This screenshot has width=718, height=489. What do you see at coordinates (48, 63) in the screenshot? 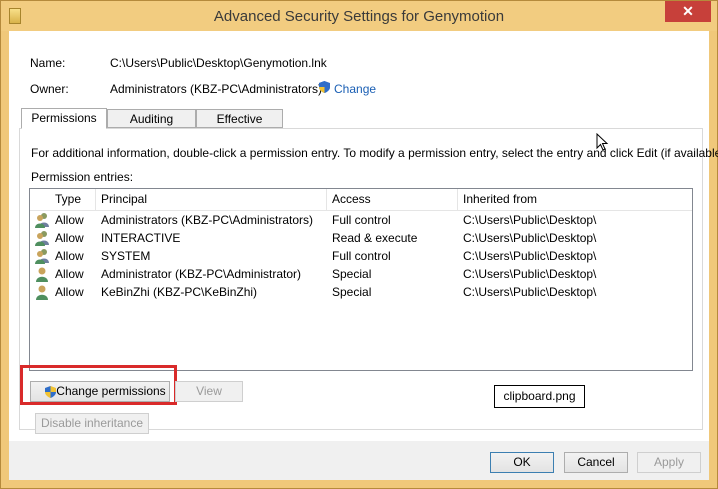
I see `name-label: Name:` at bounding box center [48, 63].